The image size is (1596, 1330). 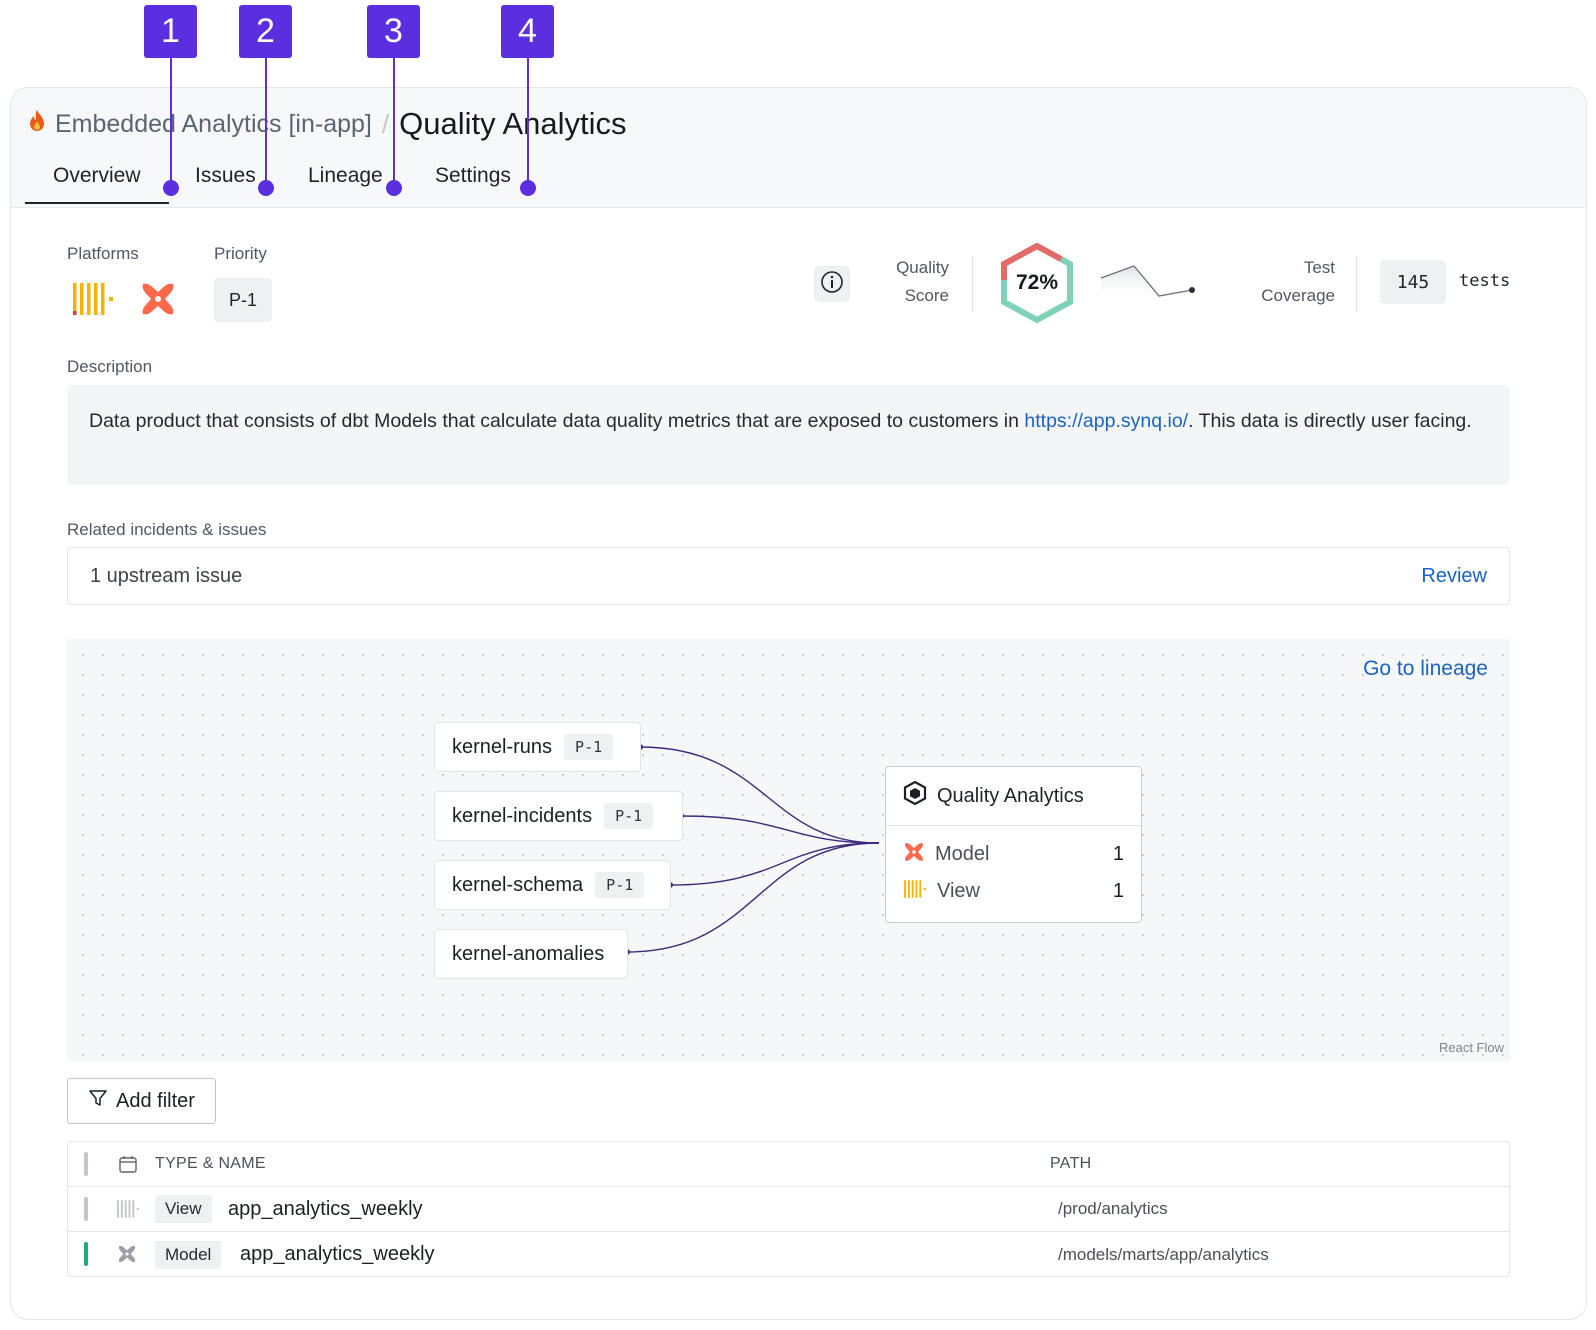 I want to click on info-button, so click(x=832, y=284).